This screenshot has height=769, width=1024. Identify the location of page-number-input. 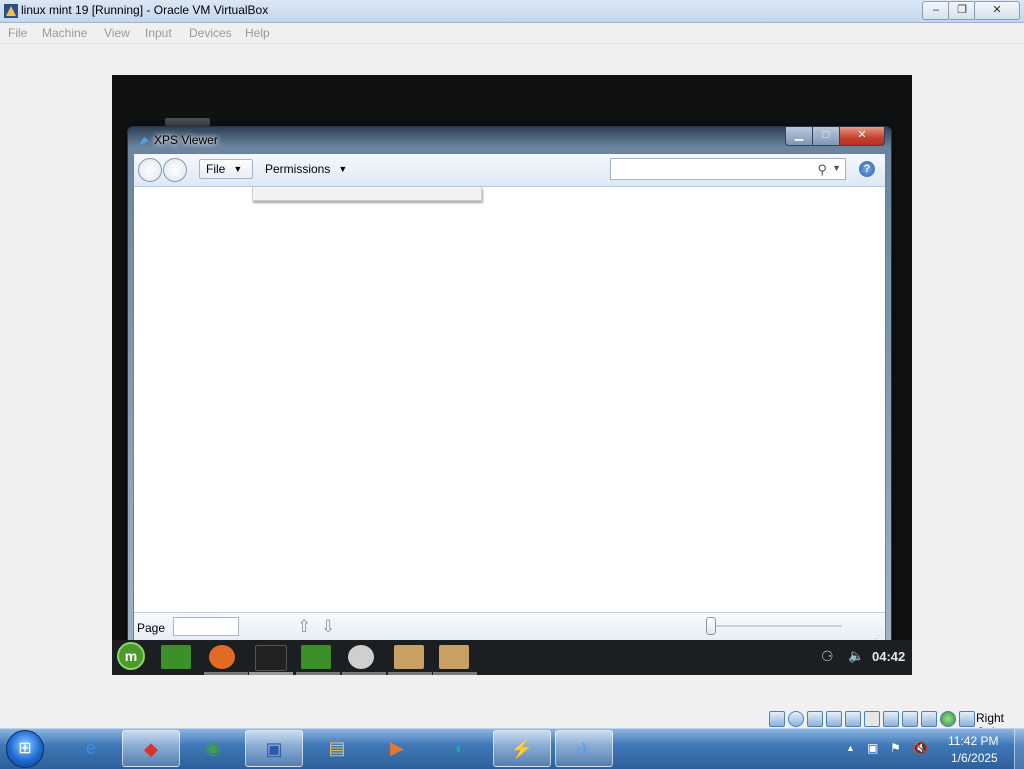
(206, 626).